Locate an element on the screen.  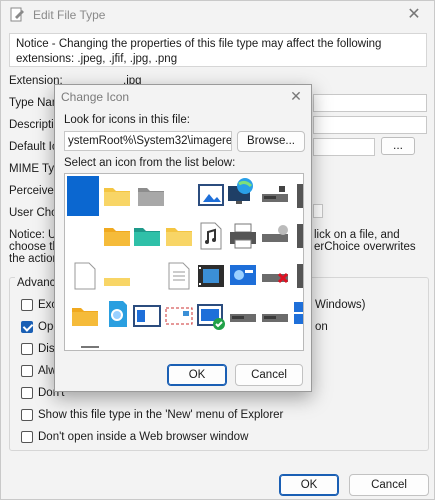
folder-open-icon is located at coordinates (117, 278).